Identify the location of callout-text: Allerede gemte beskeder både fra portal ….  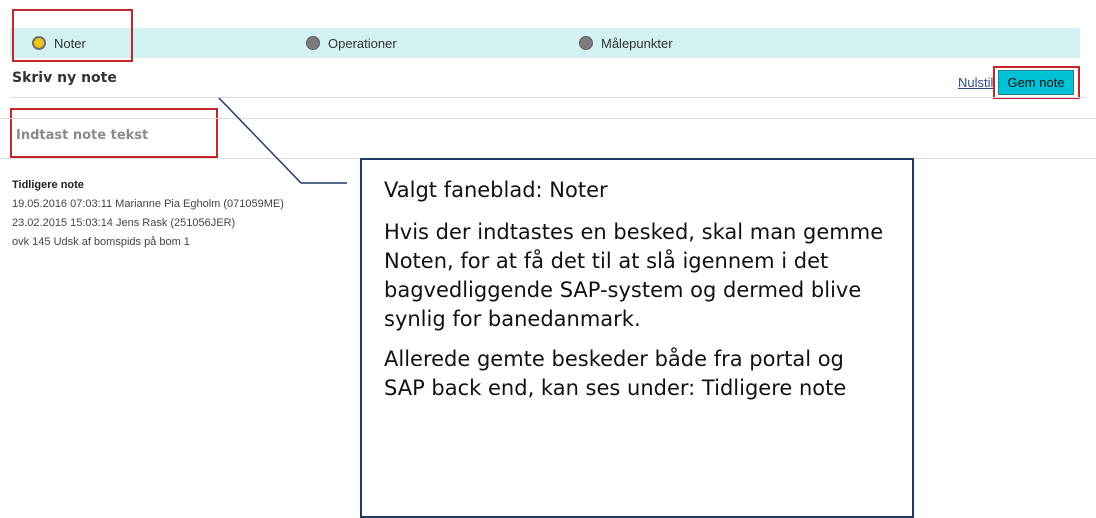
(615, 373).